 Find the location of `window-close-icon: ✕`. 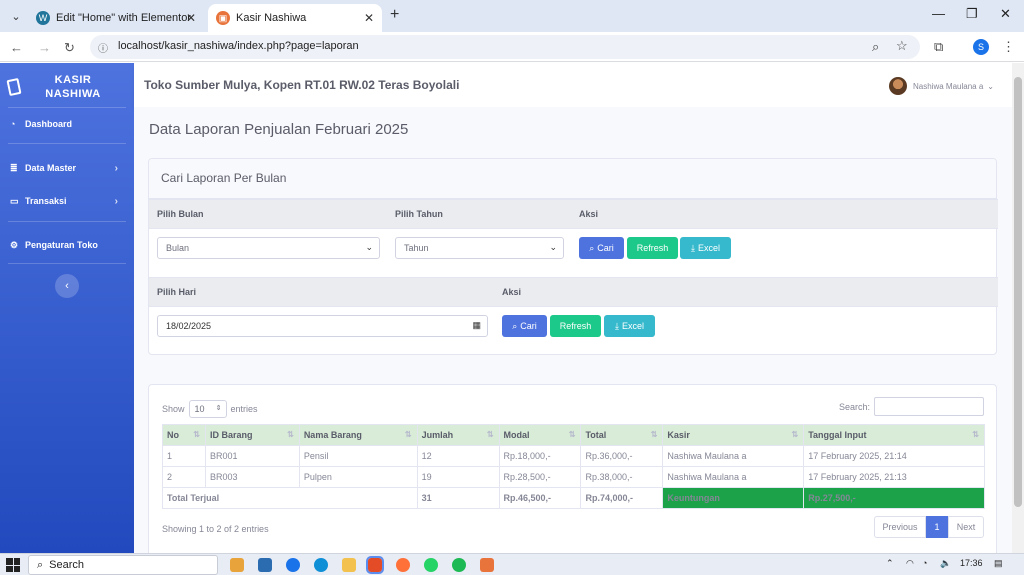

window-close-icon: ✕ is located at coordinates (1005, 14).